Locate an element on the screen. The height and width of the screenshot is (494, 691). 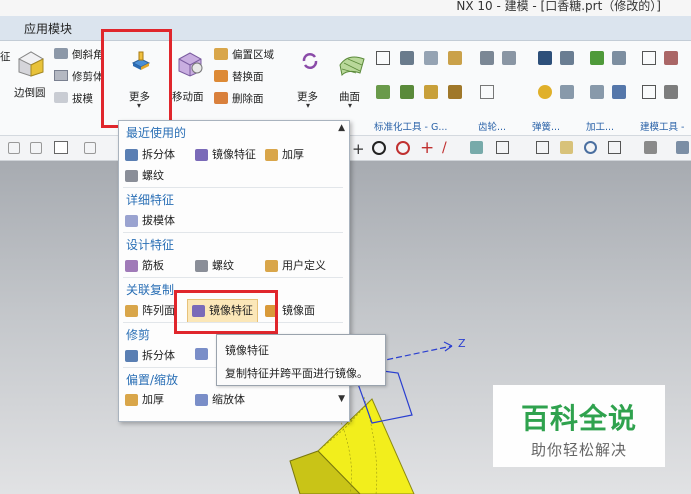
menu-item-rib: 筋板 is located at coordinates (144, 266).